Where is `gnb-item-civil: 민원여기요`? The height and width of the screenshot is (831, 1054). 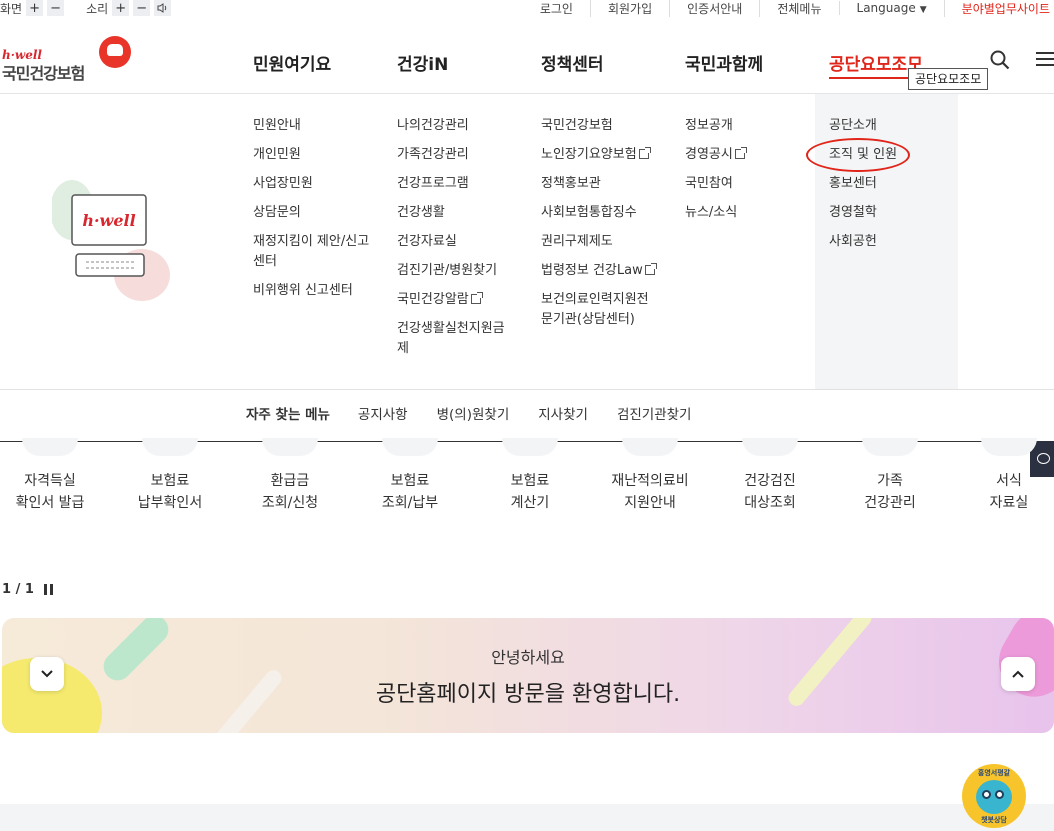
gnb-item-civil: 민원여기요 is located at coordinates (292, 62).